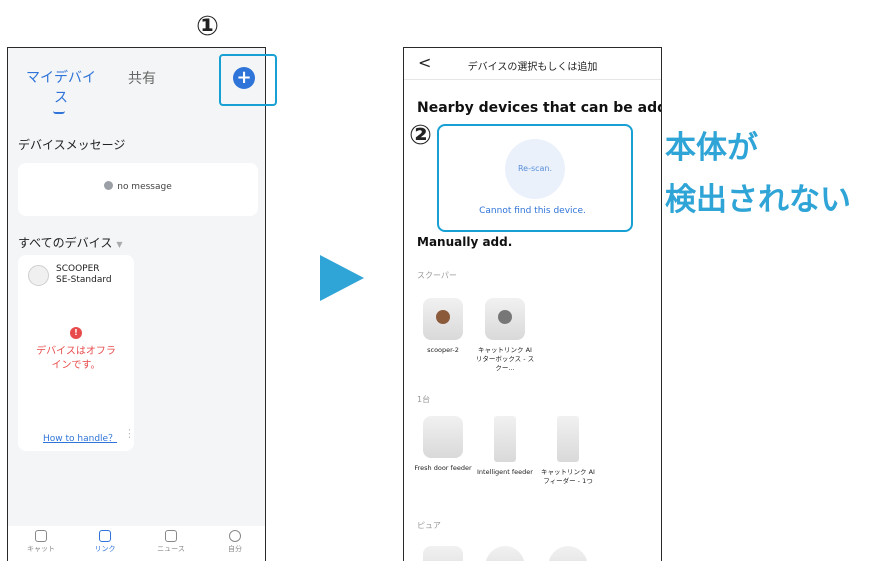  I want to click on all-devices-header: すべてのデバイス ▼, so click(70, 242).